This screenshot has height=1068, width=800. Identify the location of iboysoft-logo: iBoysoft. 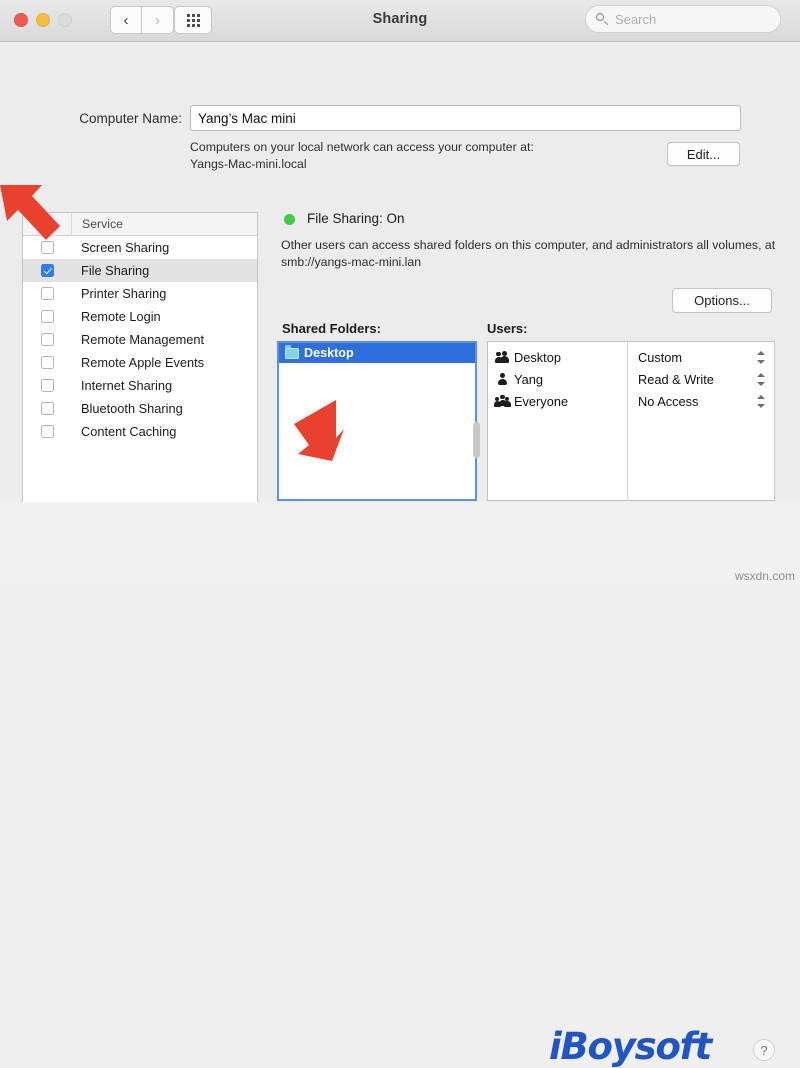
(630, 1046).